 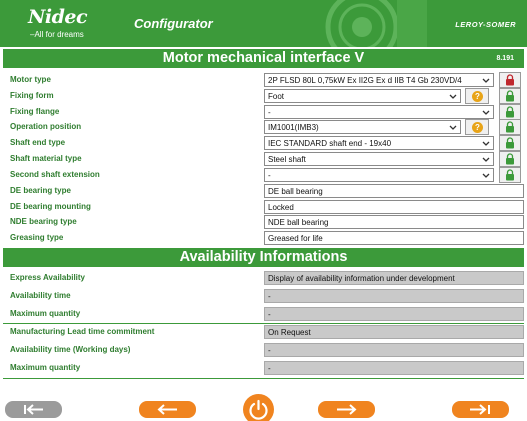 I want to click on field-label: Motor type, so click(x=30, y=79).